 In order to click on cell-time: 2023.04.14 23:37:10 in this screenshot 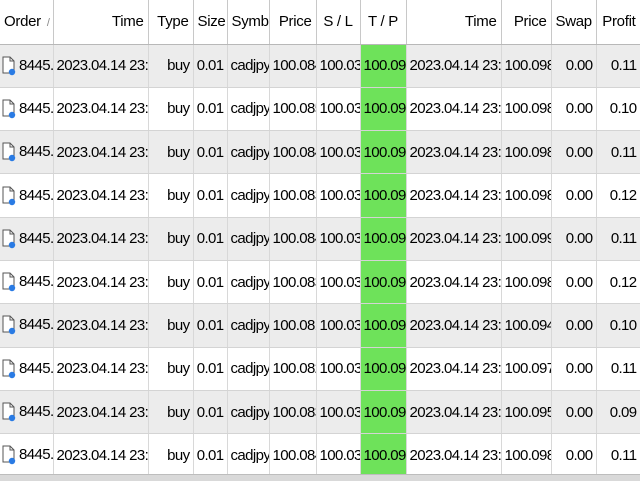, I will do `click(101, 369)`.